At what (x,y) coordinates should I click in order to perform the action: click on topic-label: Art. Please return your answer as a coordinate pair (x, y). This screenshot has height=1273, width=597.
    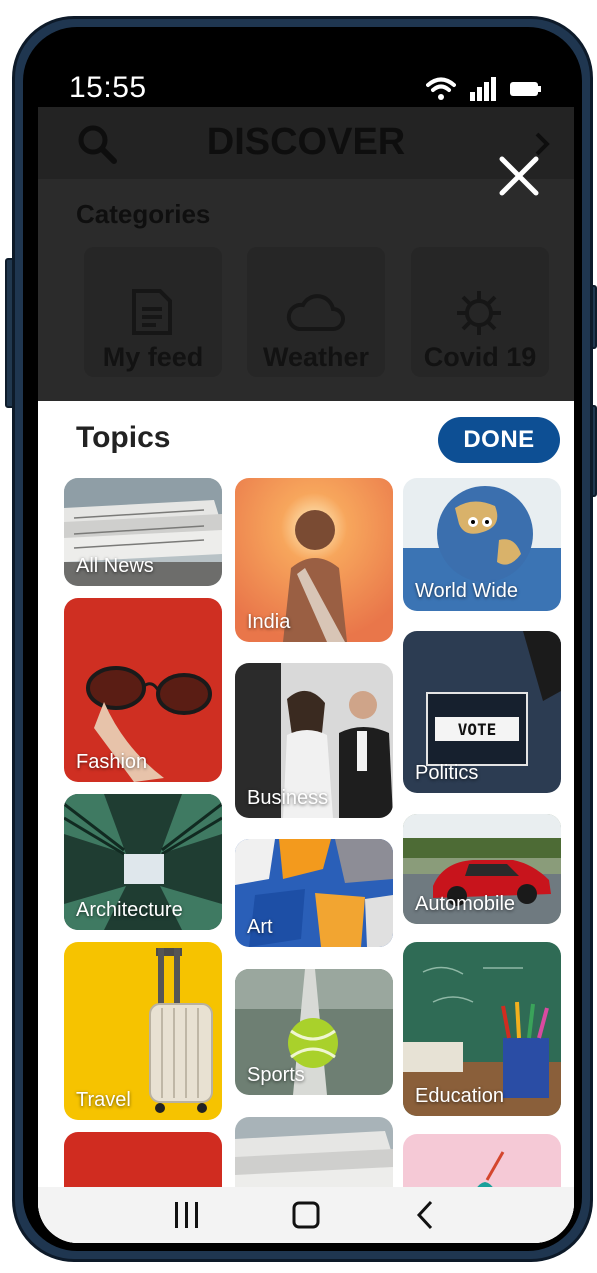
    Looking at the image, I should click on (260, 927).